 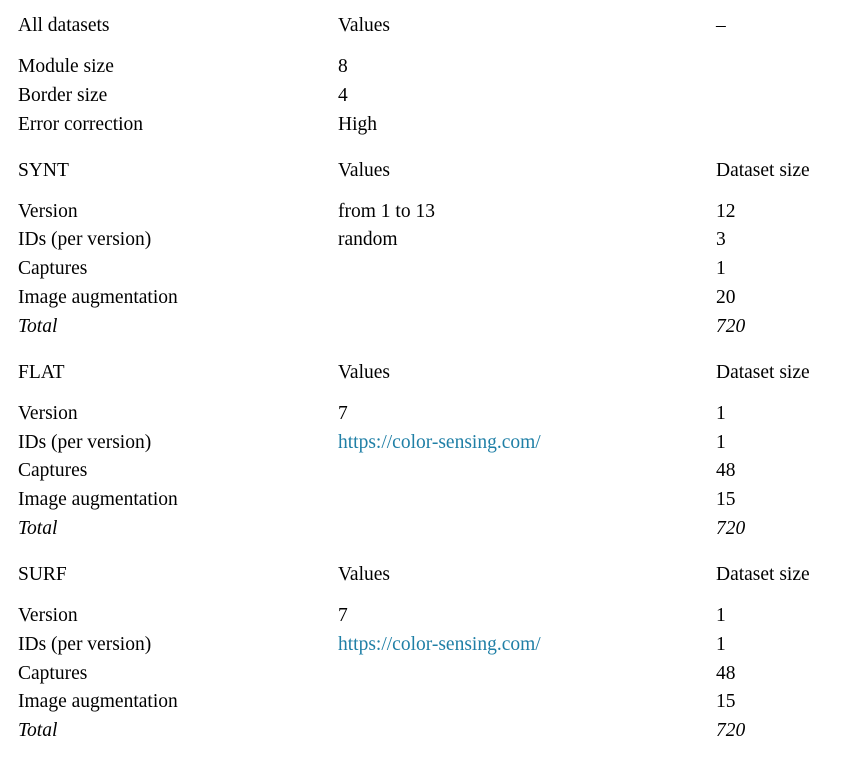 What do you see at coordinates (386, 211) in the screenshot?
I see `row-value: from 1 to 13` at bounding box center [386, 211].